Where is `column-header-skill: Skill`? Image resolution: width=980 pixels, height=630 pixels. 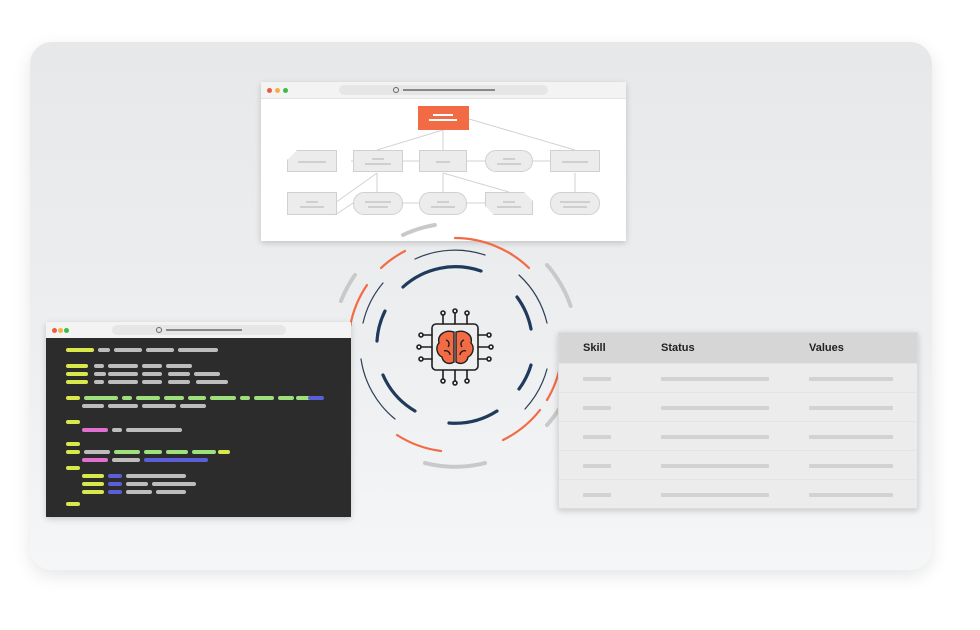
column-header-skill: Skill is located at coordinates (594, 348).